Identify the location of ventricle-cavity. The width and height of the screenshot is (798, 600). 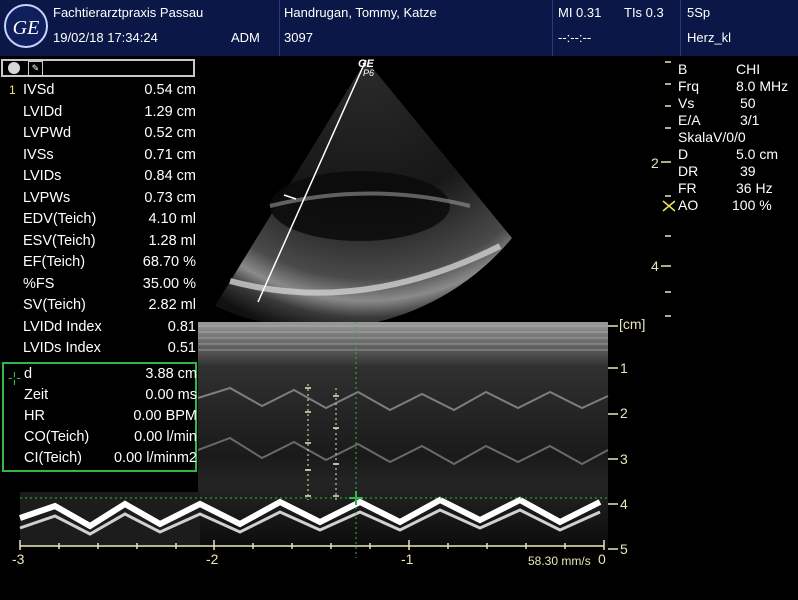
(360, 206).